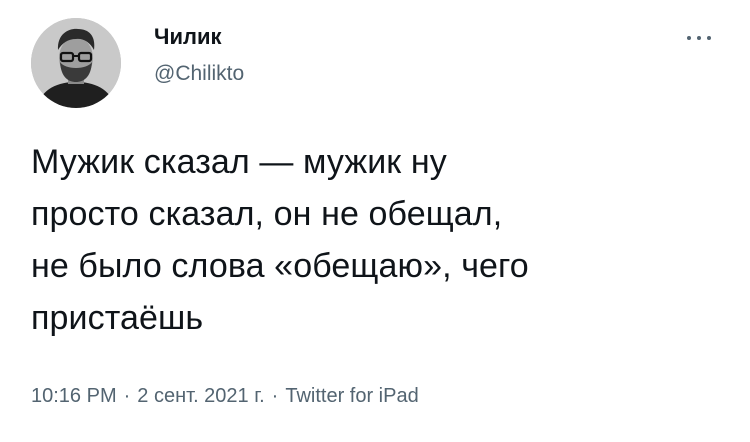 The image size is (750, 442). What do you see at coordinates (351, 396) in the screenshot?
I see `tweet-source: Twitter for iPad` at bounding box center [351, 396].